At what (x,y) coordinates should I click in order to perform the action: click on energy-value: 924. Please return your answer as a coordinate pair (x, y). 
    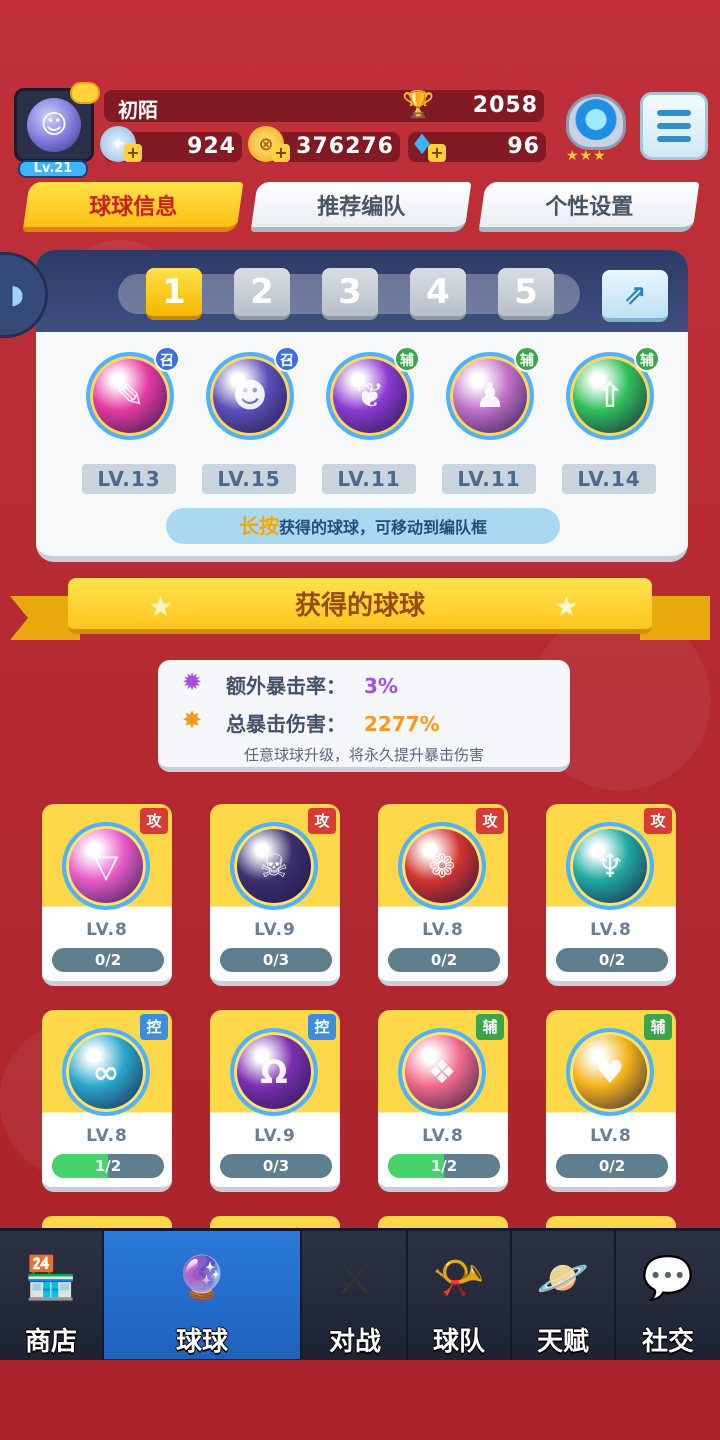
    Looking at the image, I should click on (211, 146).